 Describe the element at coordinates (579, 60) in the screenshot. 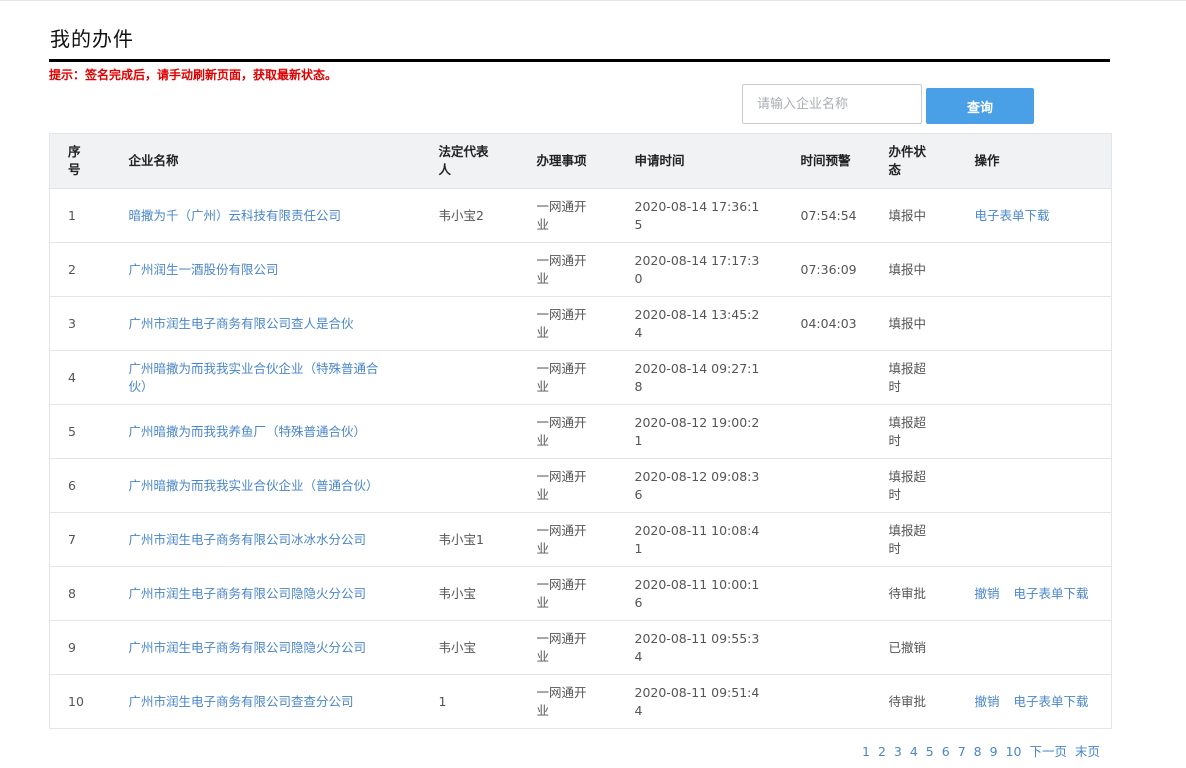

I see `title-divider` at that location.